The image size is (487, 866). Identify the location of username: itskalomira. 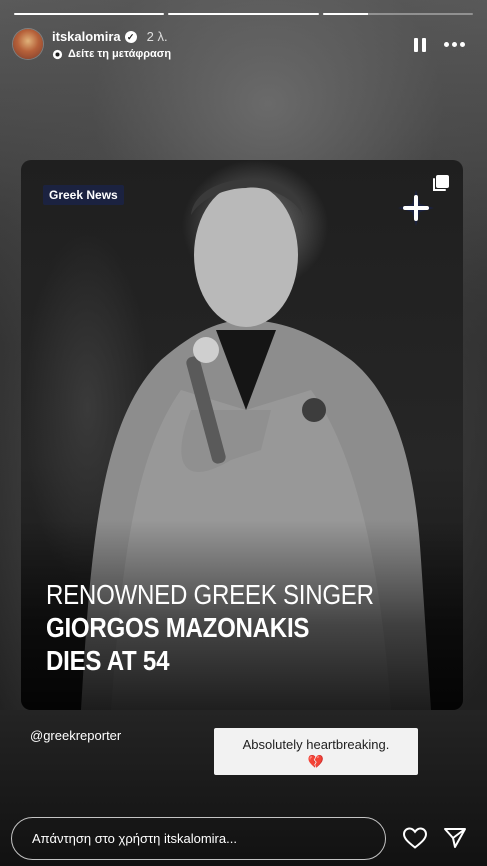
(86, 36).